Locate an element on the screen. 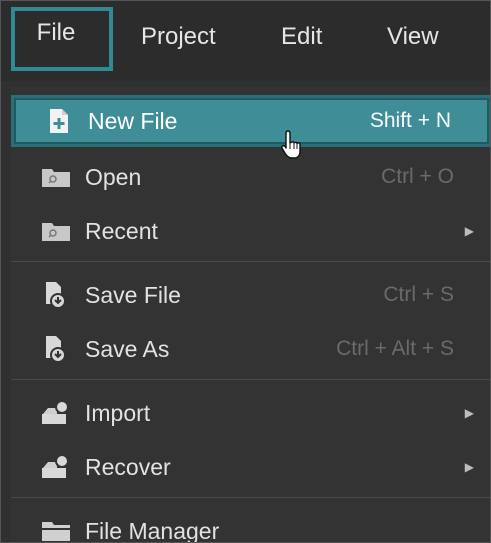  menu-item-save-as: Save As Ctrl + Alt + S is located at coordinates (250, 349).